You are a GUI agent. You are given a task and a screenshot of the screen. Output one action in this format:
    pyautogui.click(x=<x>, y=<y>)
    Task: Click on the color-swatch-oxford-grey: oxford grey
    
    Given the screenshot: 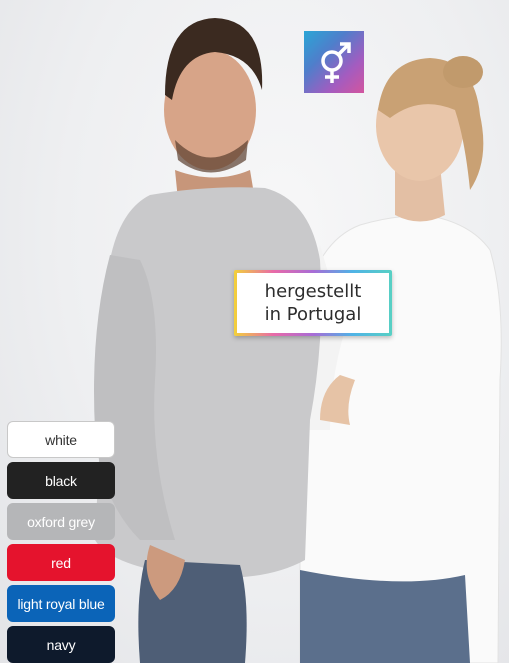 What is the action you would take?
    pyautogui.click(x=61, y=521)
    